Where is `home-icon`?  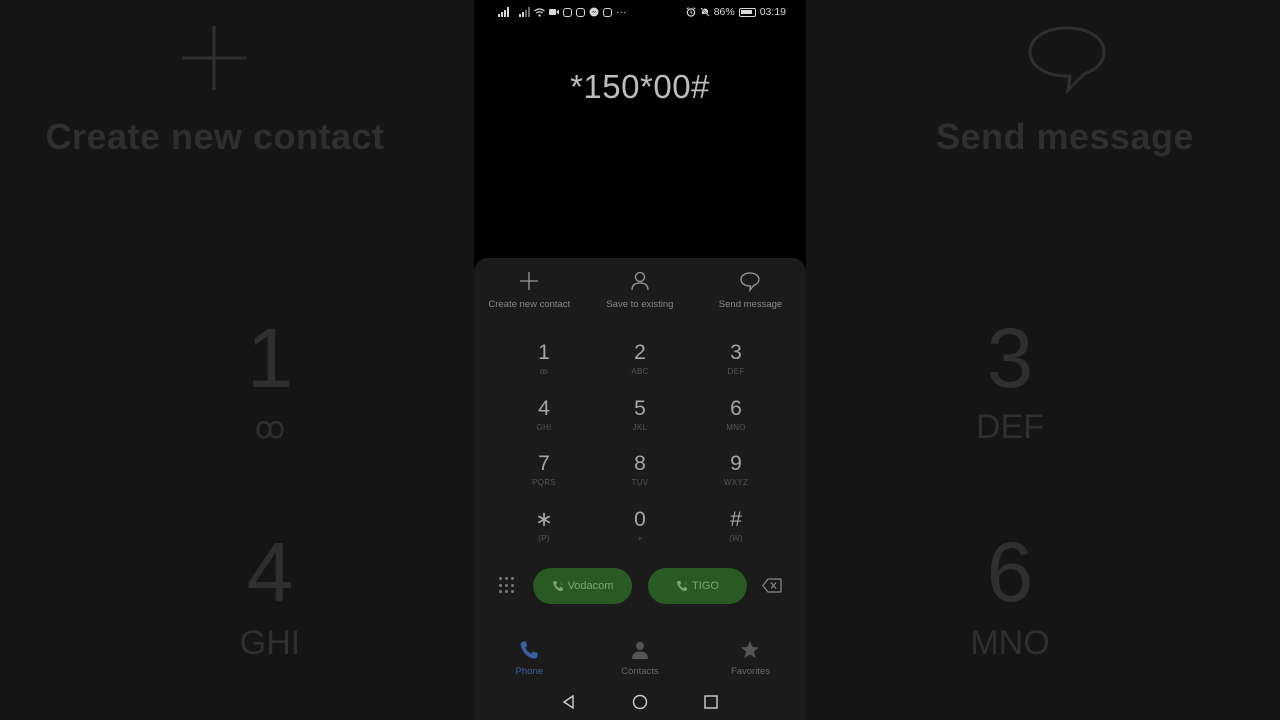 home-icon is located at coordinates (640, 702).